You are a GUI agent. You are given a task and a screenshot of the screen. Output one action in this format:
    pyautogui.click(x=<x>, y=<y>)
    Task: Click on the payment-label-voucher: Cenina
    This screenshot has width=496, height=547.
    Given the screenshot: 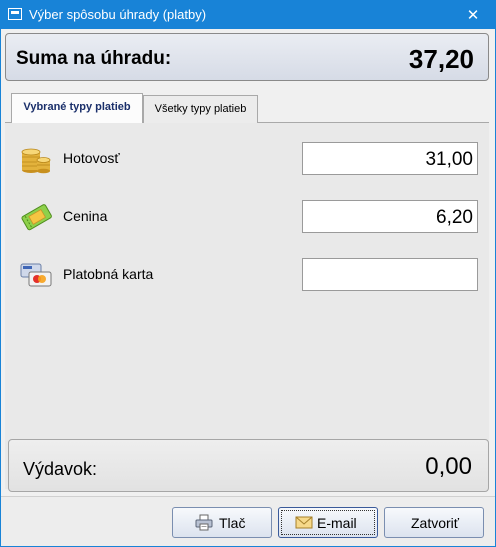 What is the action you would take?
    pyautogui.click(x=85, y=216)
    